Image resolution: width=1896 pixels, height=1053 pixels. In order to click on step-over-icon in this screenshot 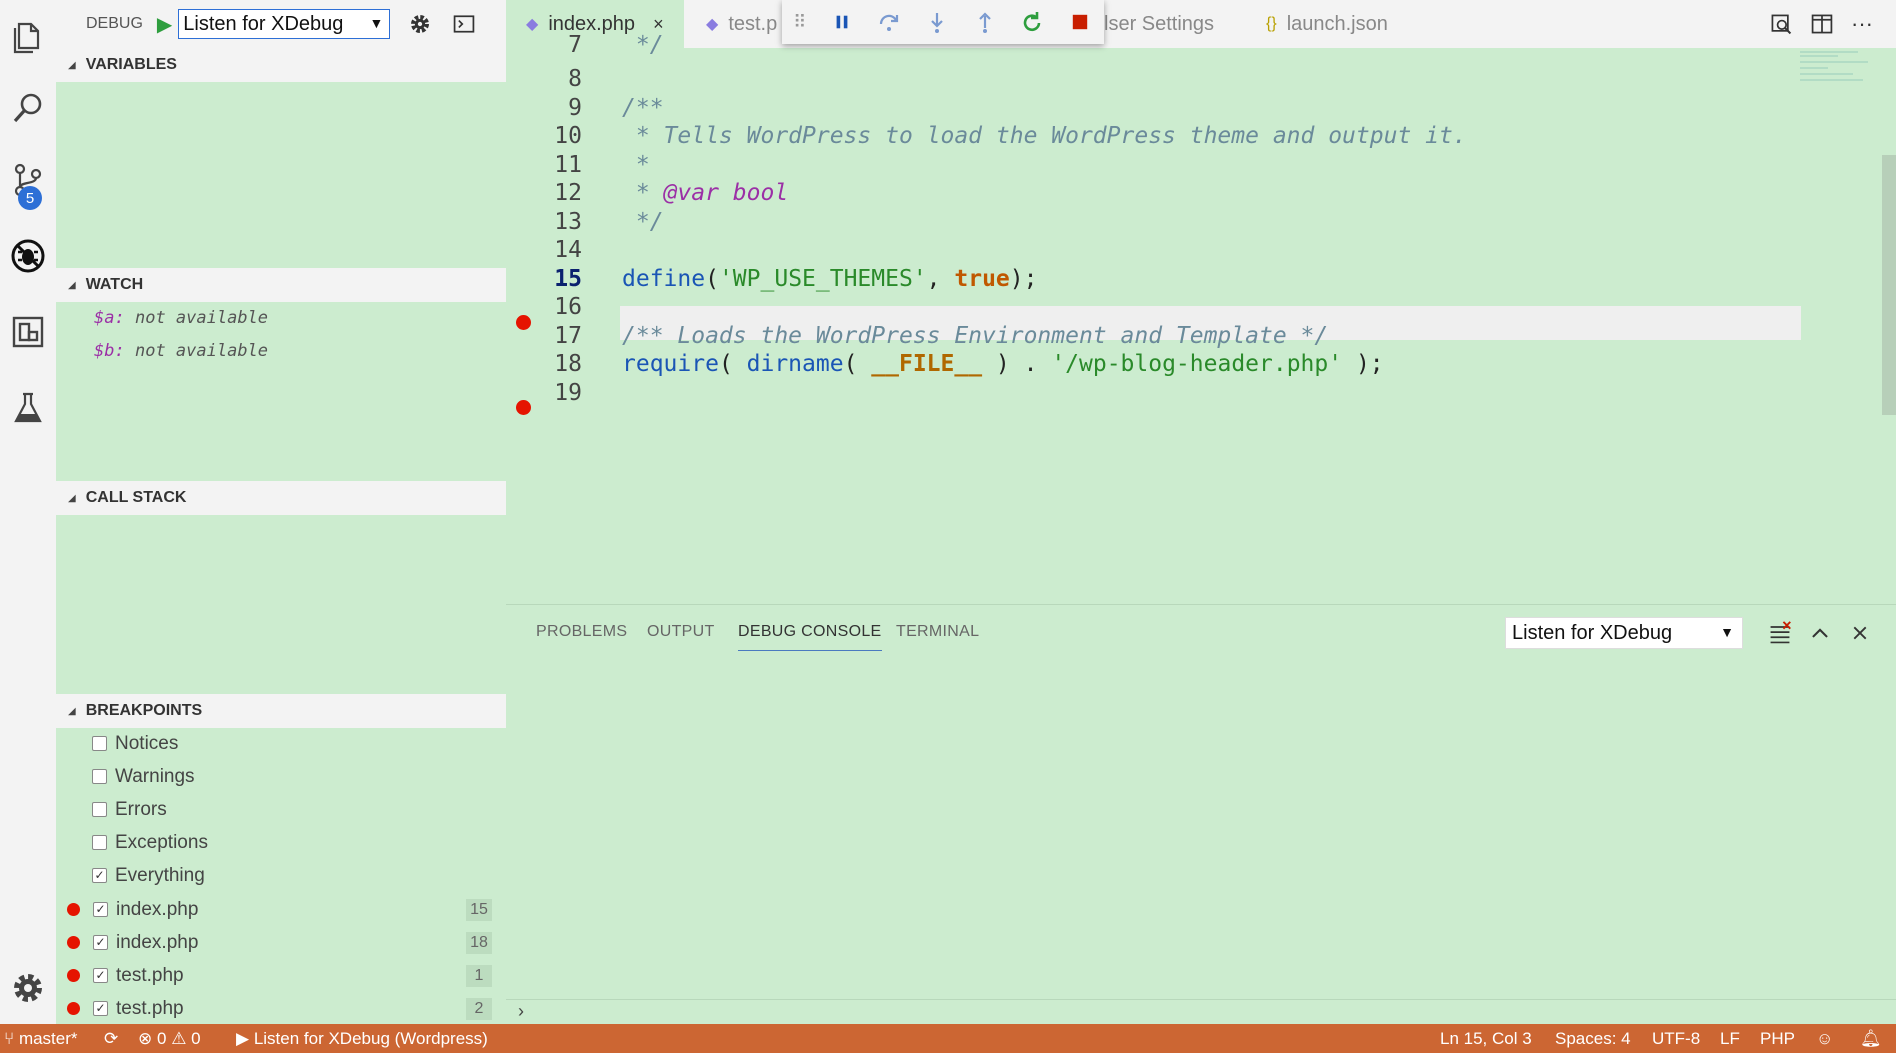, I will do `click(889, 22)`.